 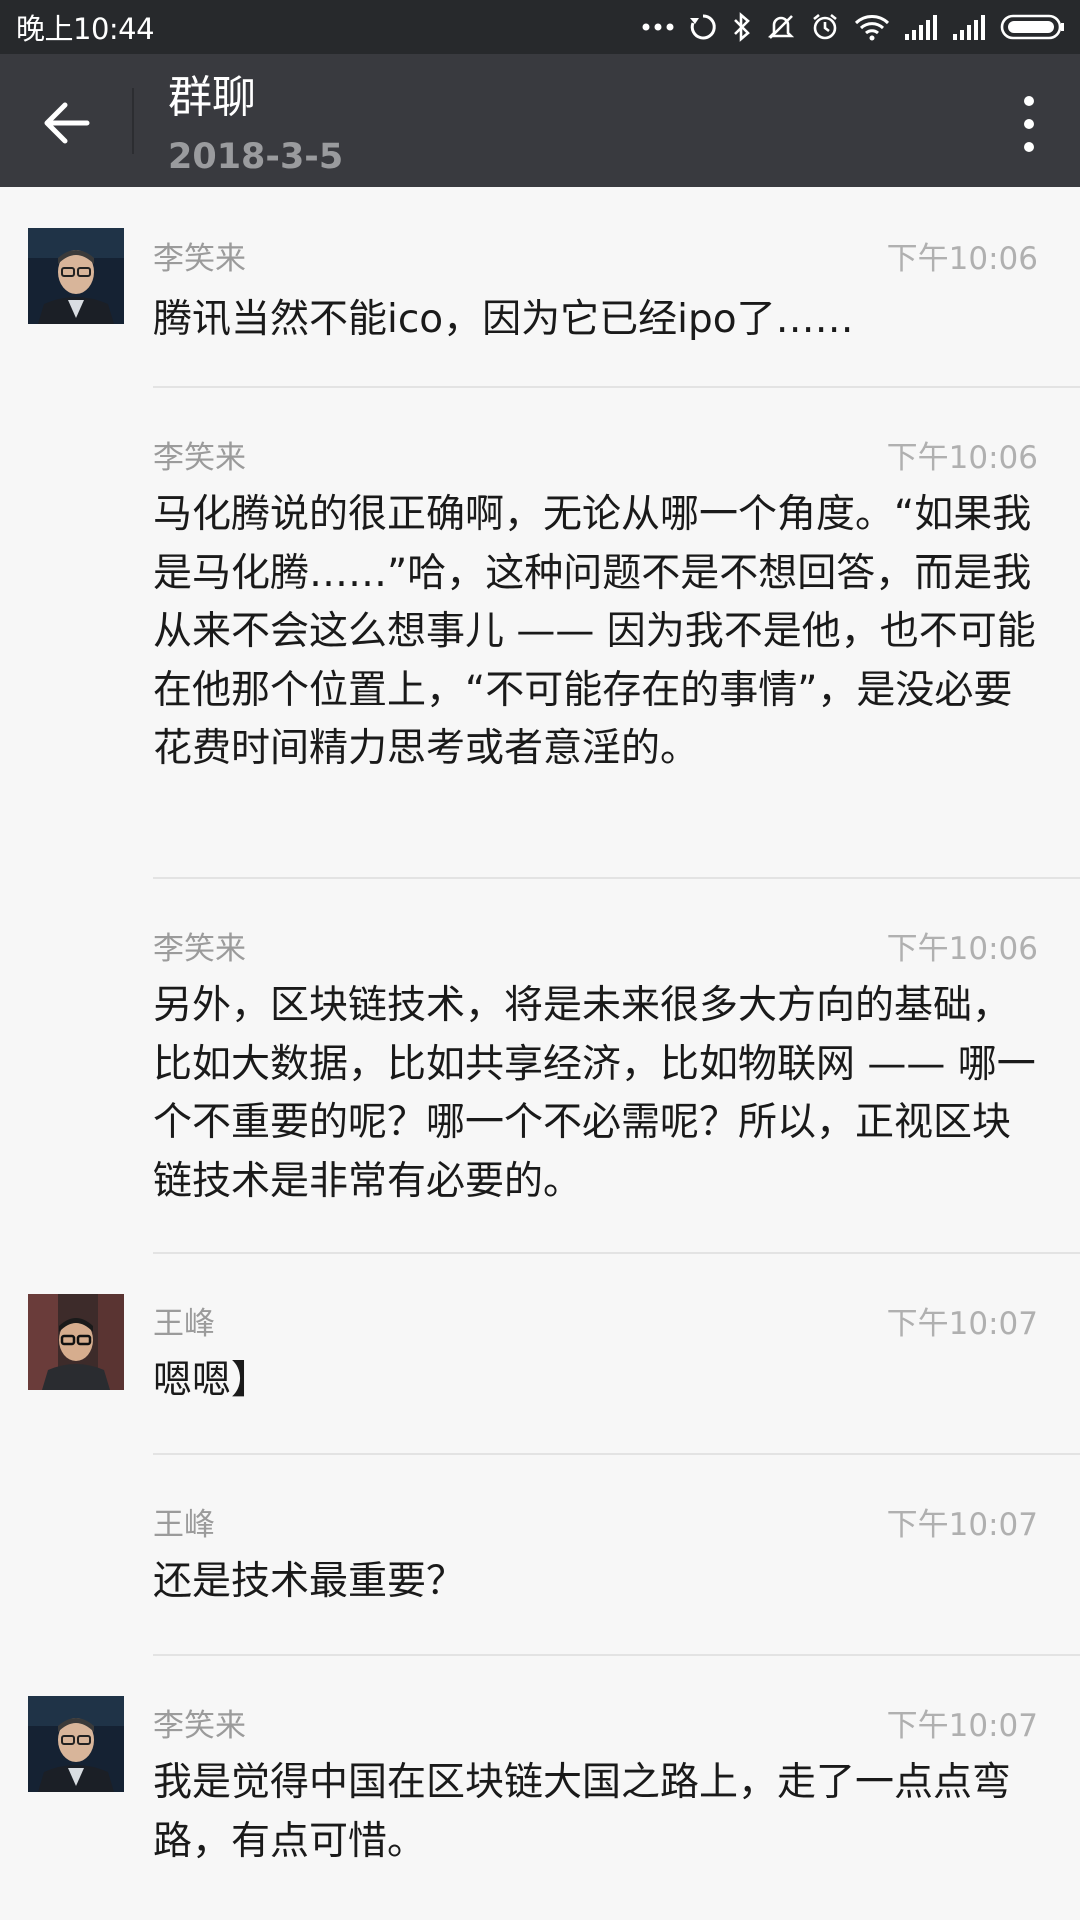 I want to click on avatar-photo-wang-feng, so click(x=76, y=1342).